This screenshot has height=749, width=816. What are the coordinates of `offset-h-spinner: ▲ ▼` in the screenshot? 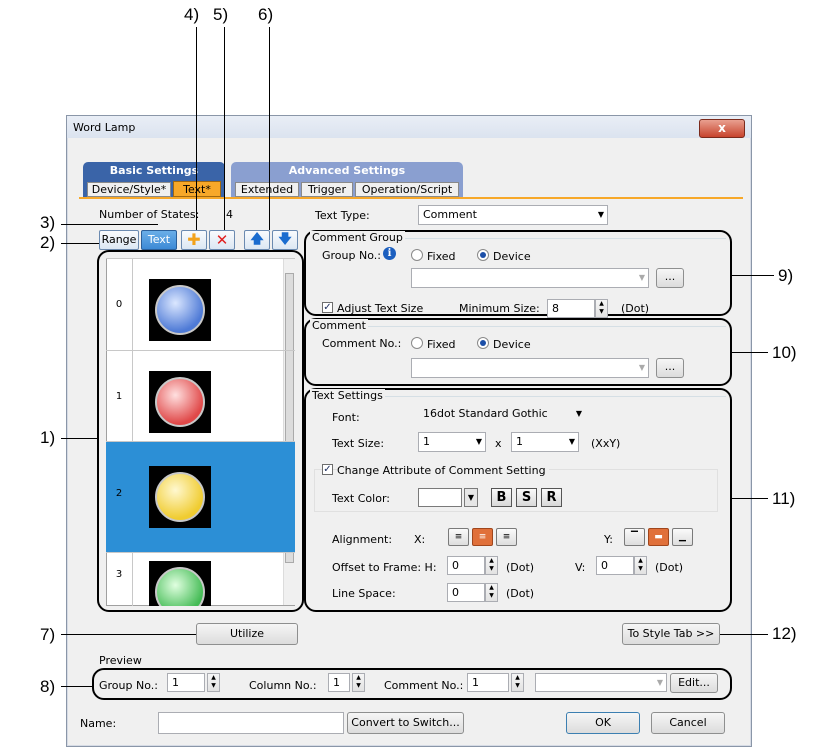 It's located at (491, 565).